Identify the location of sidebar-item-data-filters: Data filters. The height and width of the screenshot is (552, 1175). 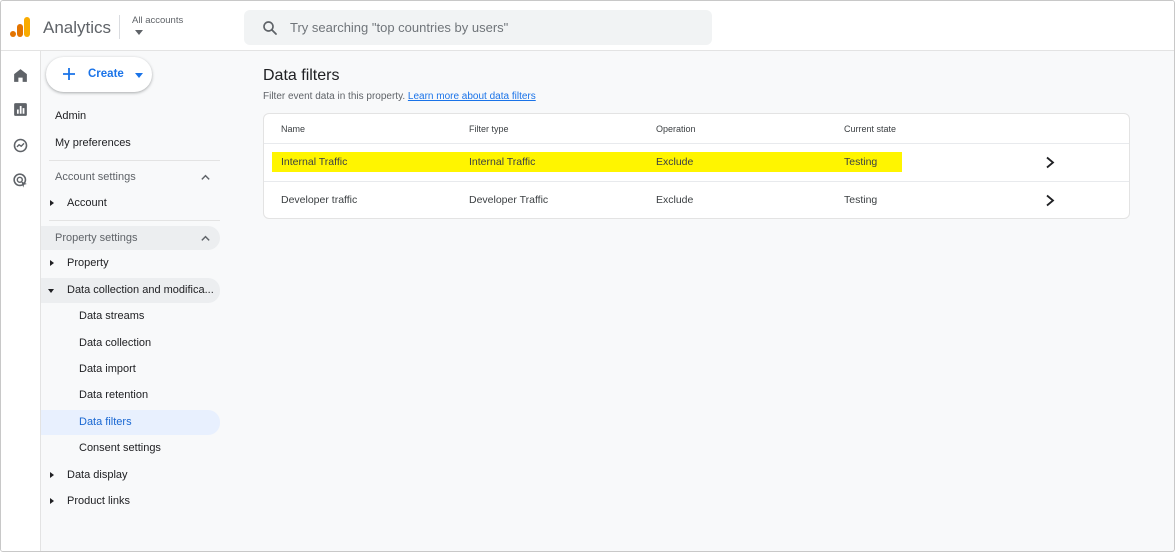
(130, 422).